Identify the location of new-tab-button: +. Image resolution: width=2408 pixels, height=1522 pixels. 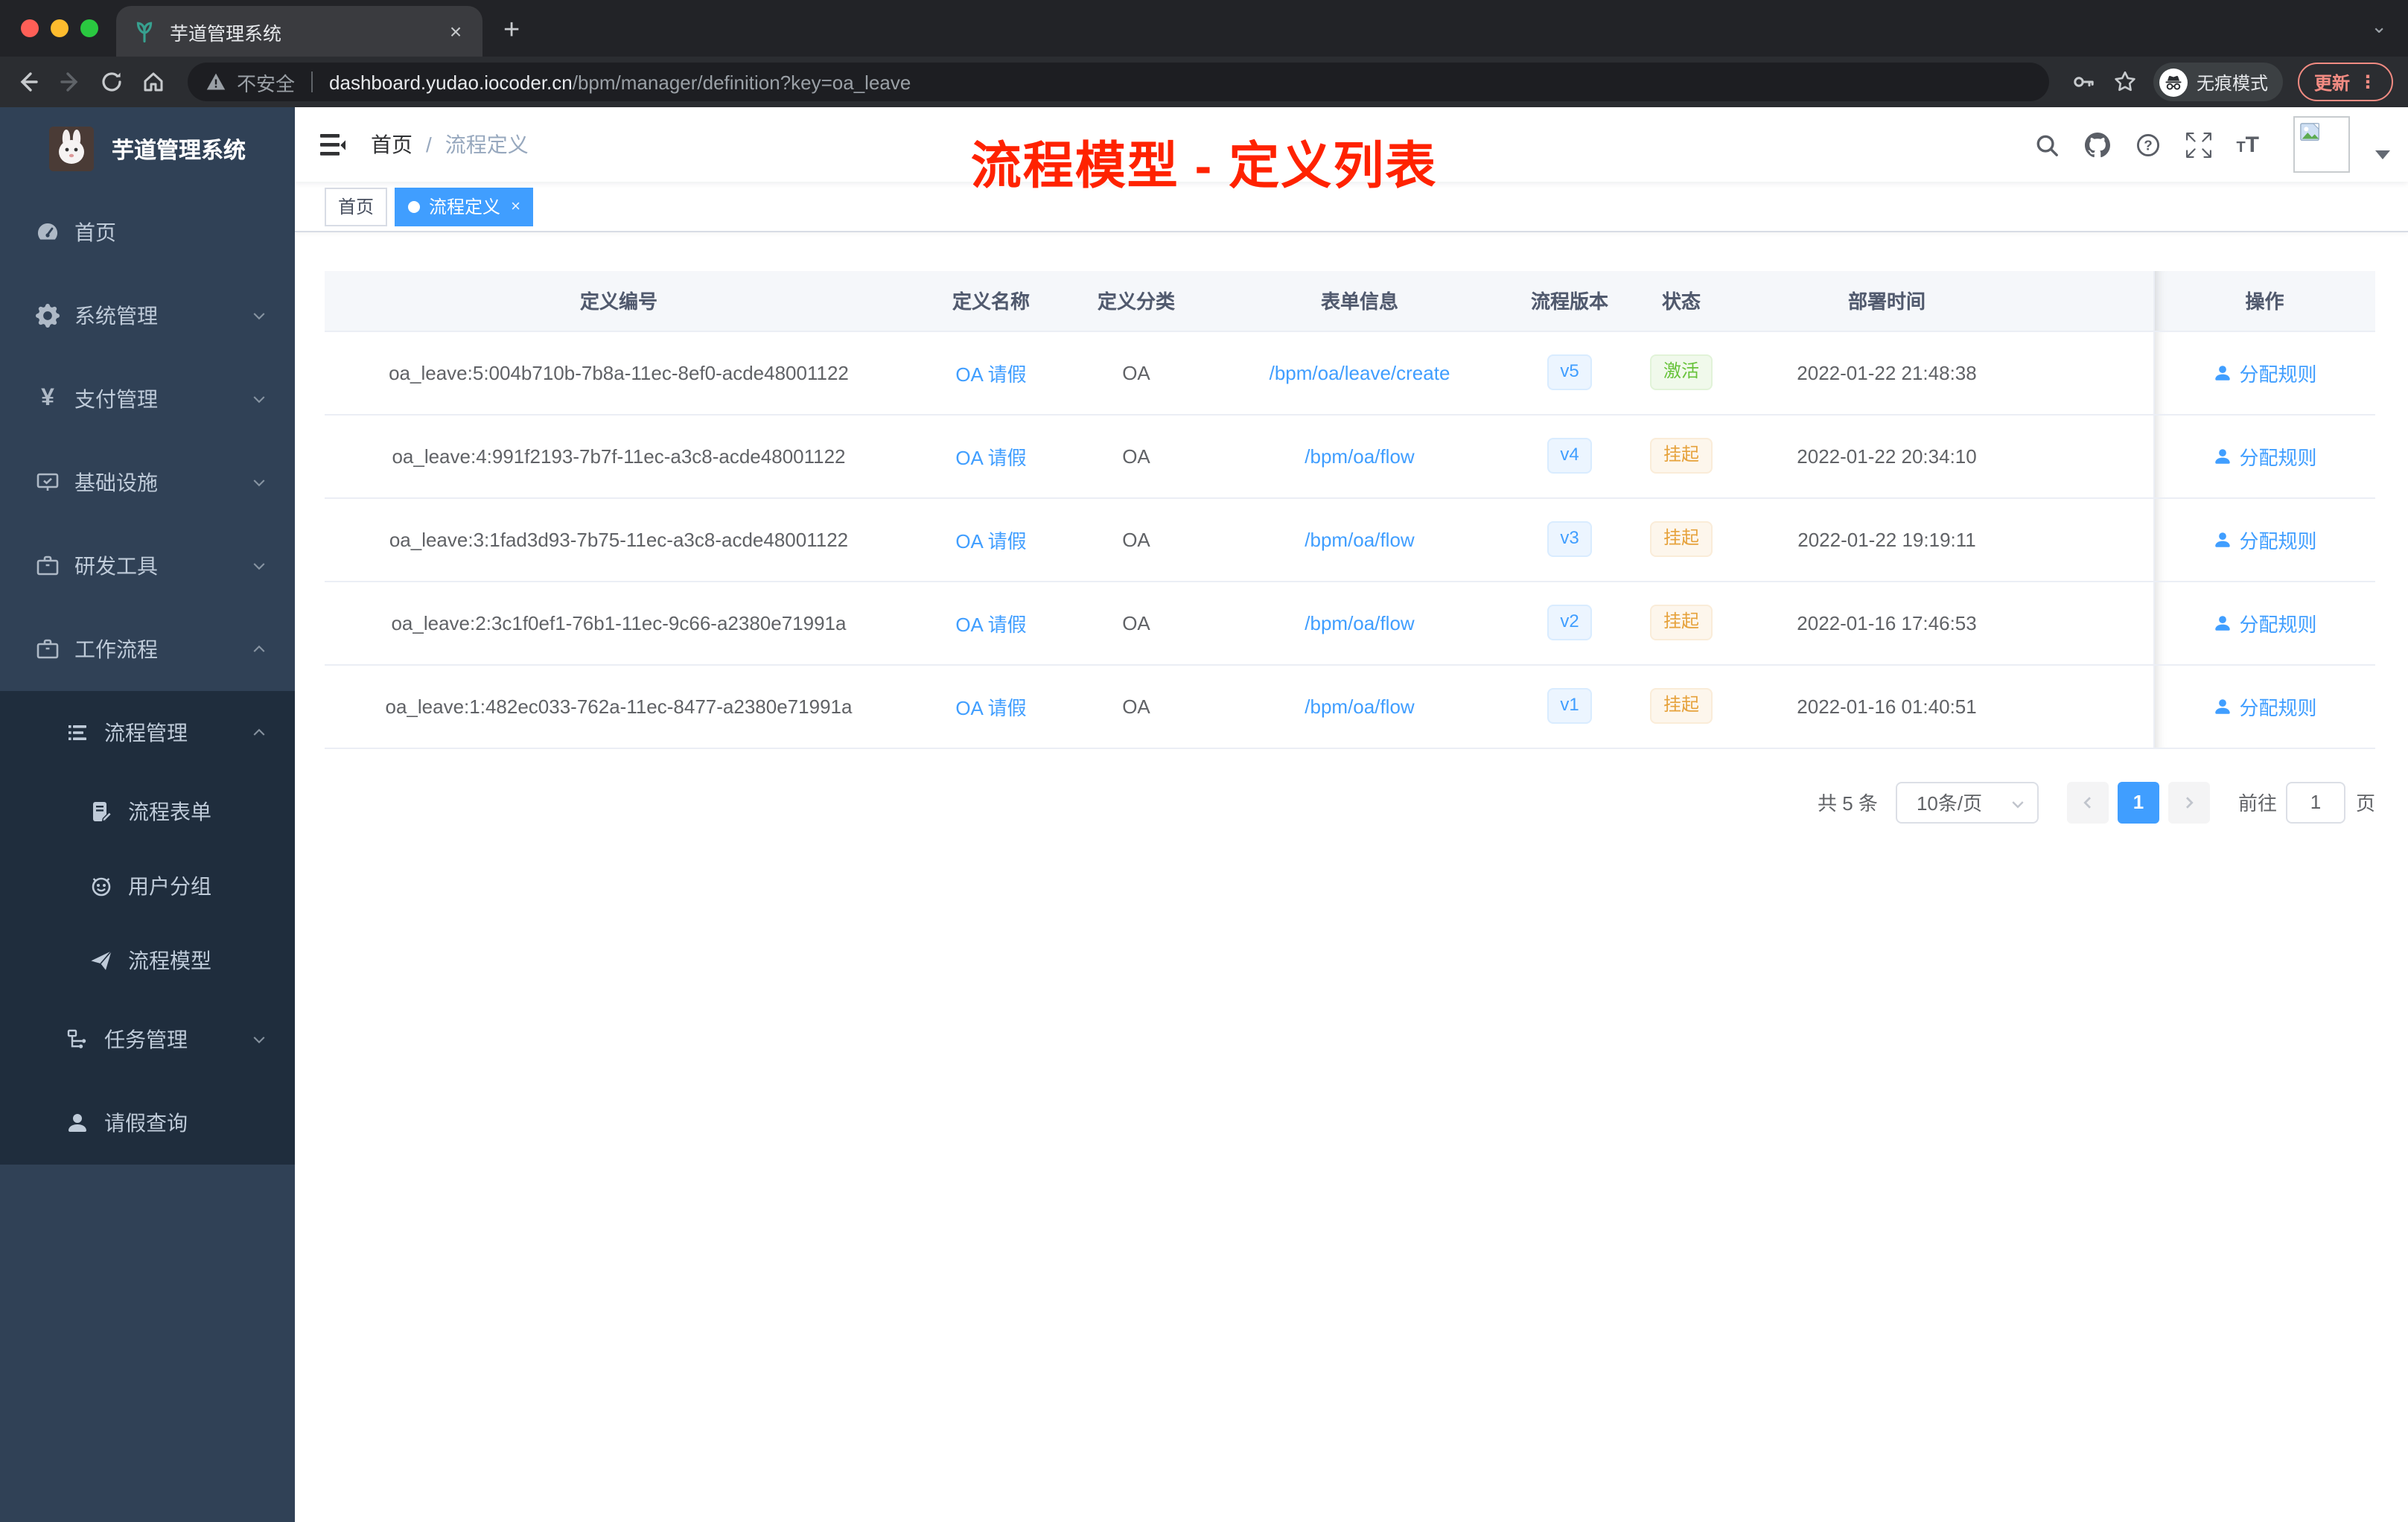
(511, 36).